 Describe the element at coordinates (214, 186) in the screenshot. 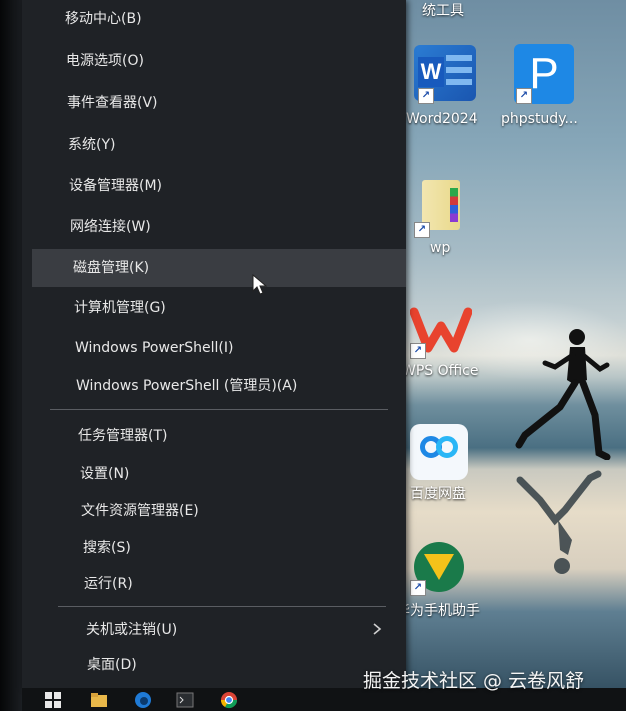

I see `menu-item-device-manager: 设备管理器(M)` at that location.